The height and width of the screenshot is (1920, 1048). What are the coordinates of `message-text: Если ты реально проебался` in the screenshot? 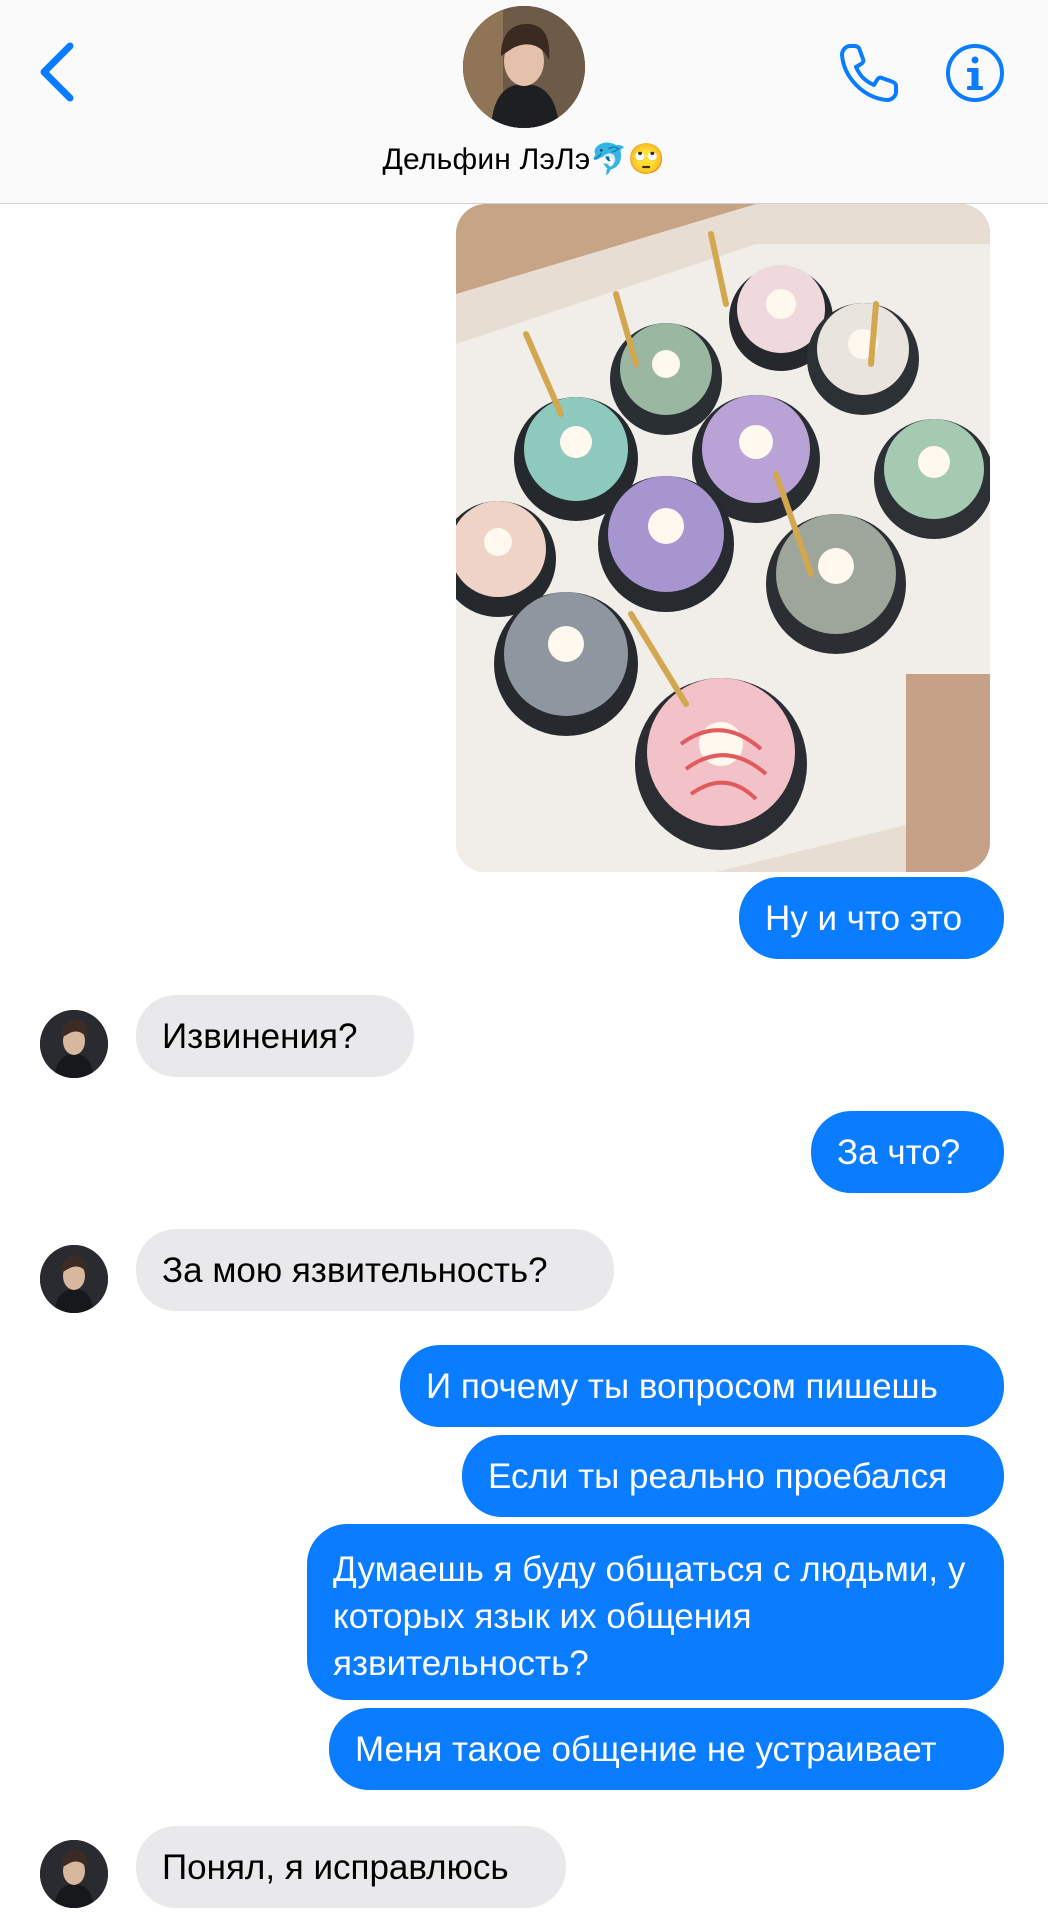 It's located at (718, 1476).